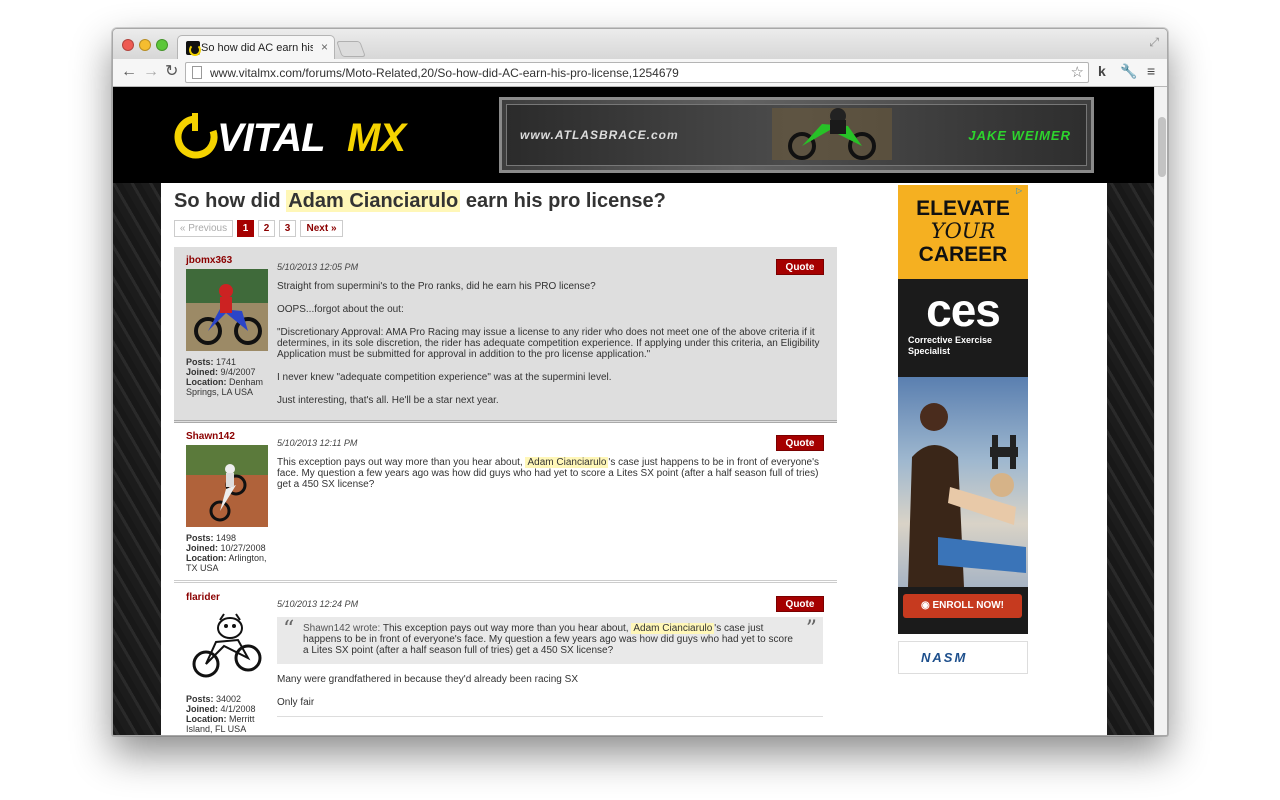 The width and height of the screenshot is (1280, 800). I want to click on menu-icon: ≡, so click(1151, 71).